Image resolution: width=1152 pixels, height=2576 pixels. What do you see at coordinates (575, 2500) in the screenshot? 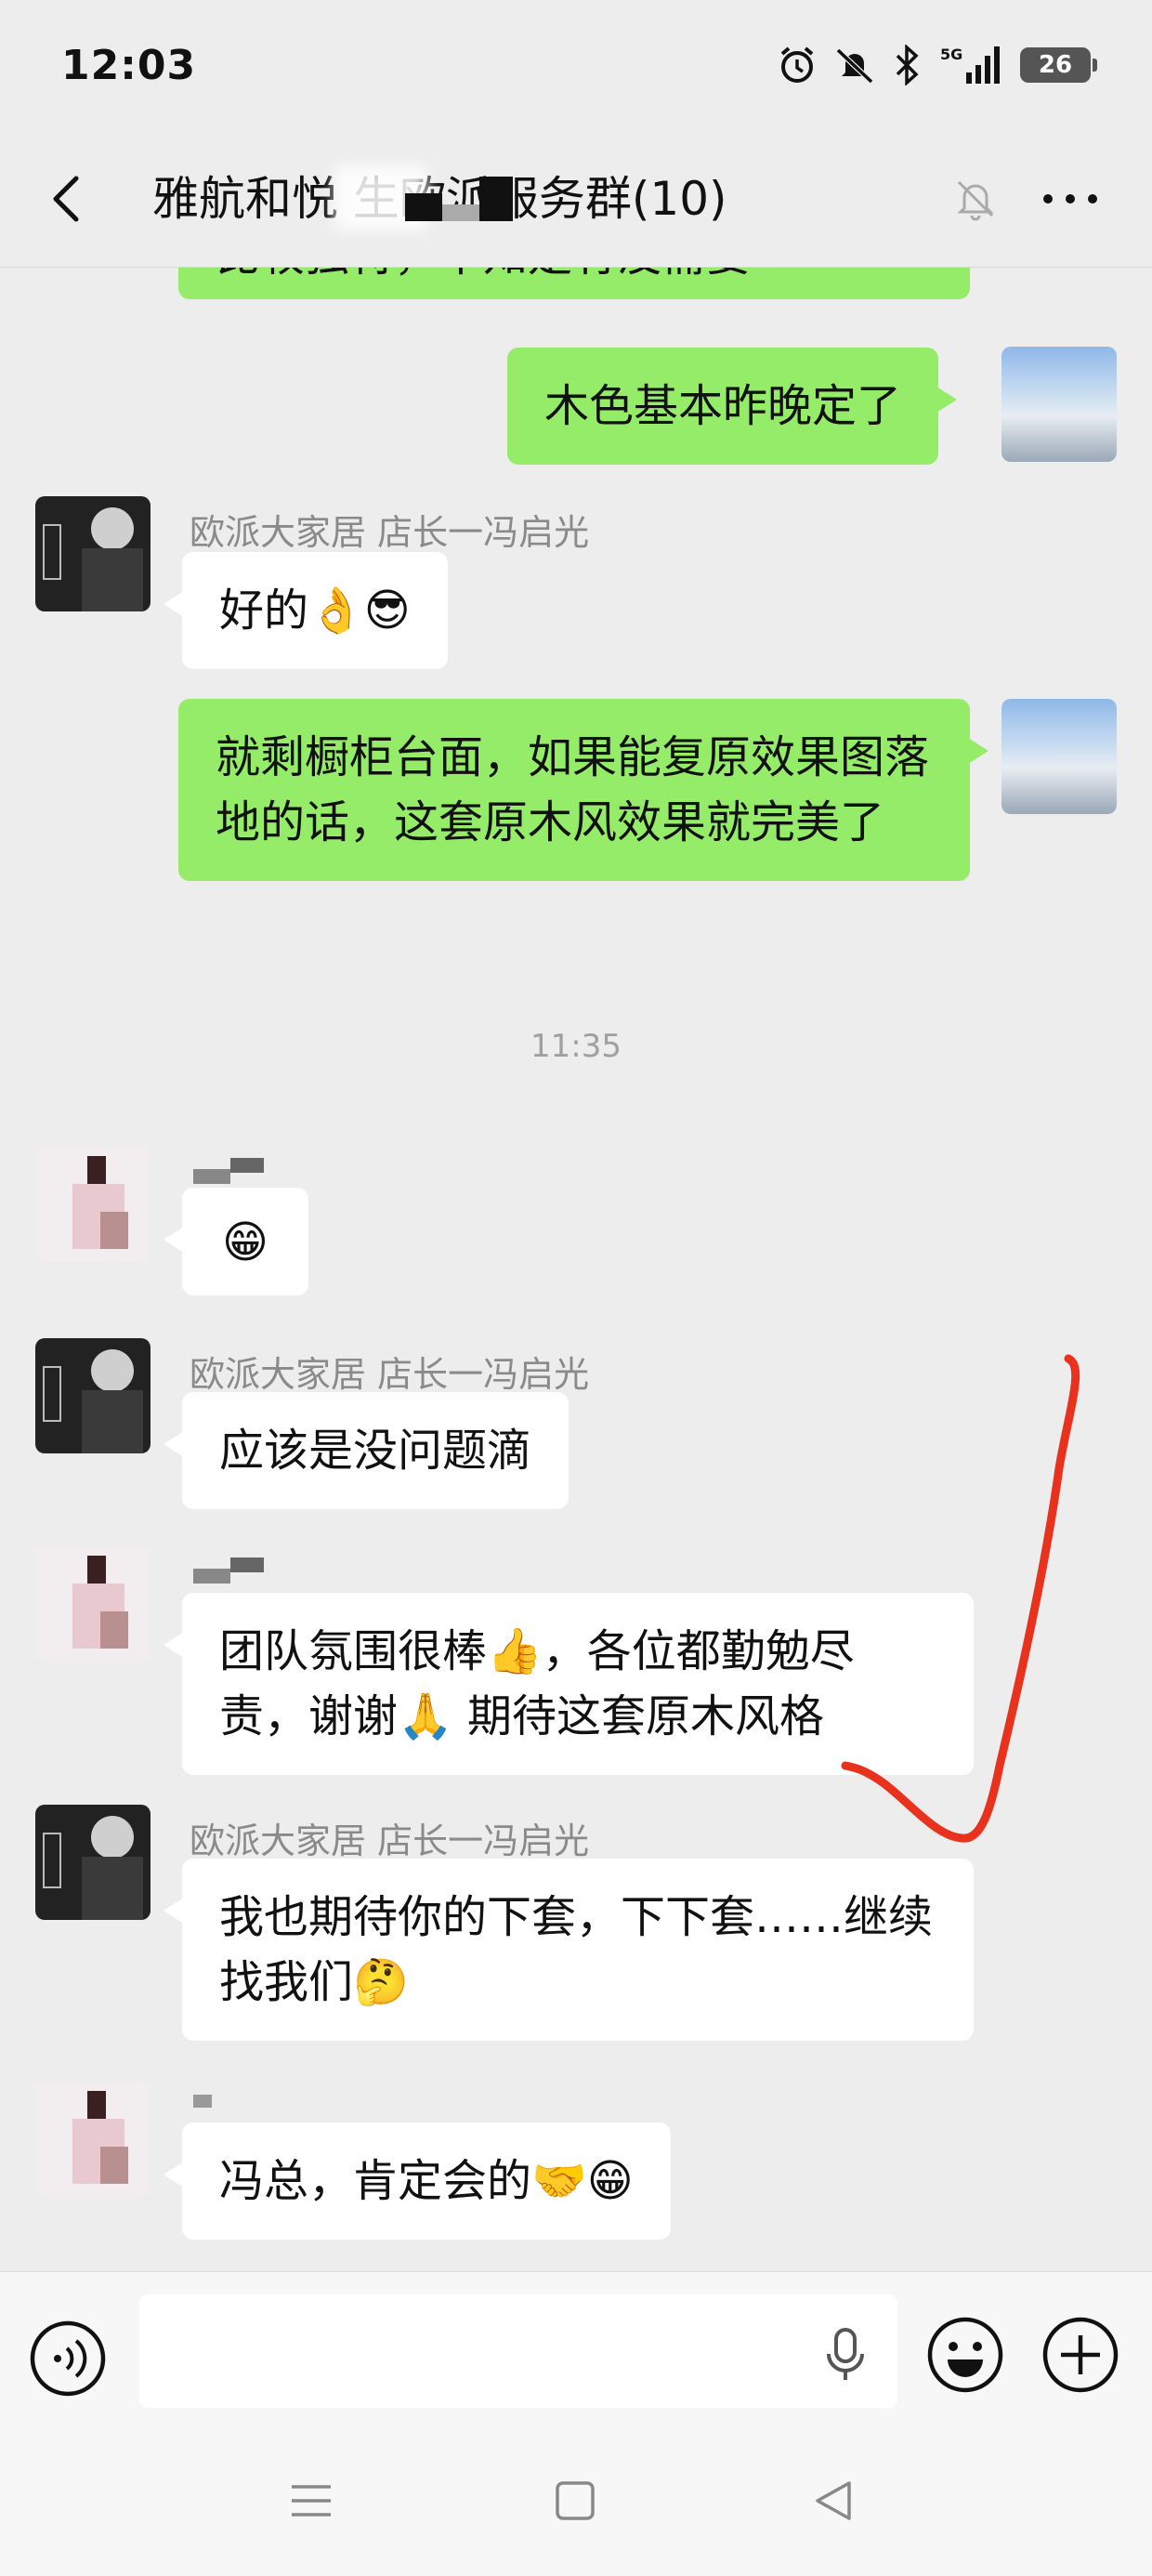
I see `home-nav-icon` at bounding box center [575, 2500].